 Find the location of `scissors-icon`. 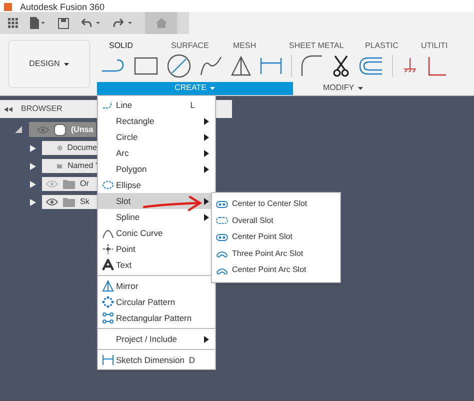

scissors-icon is located at coordinates (341, 66).